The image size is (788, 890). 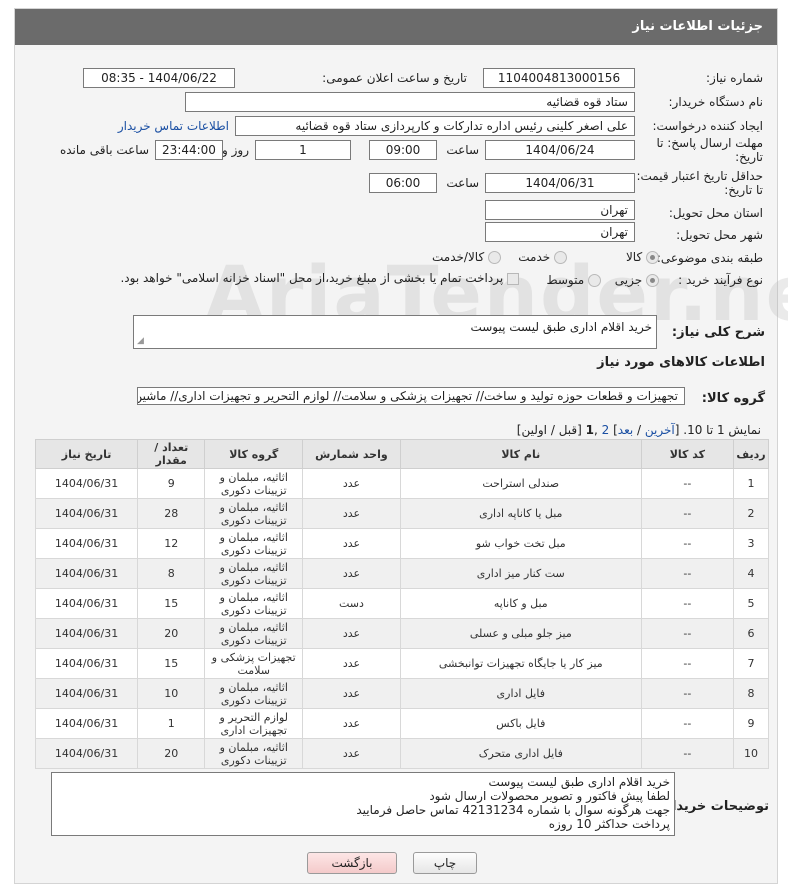 I want to click on contact-info-link: اطلاعات تماس خریدار, so click(x=173, y=126).